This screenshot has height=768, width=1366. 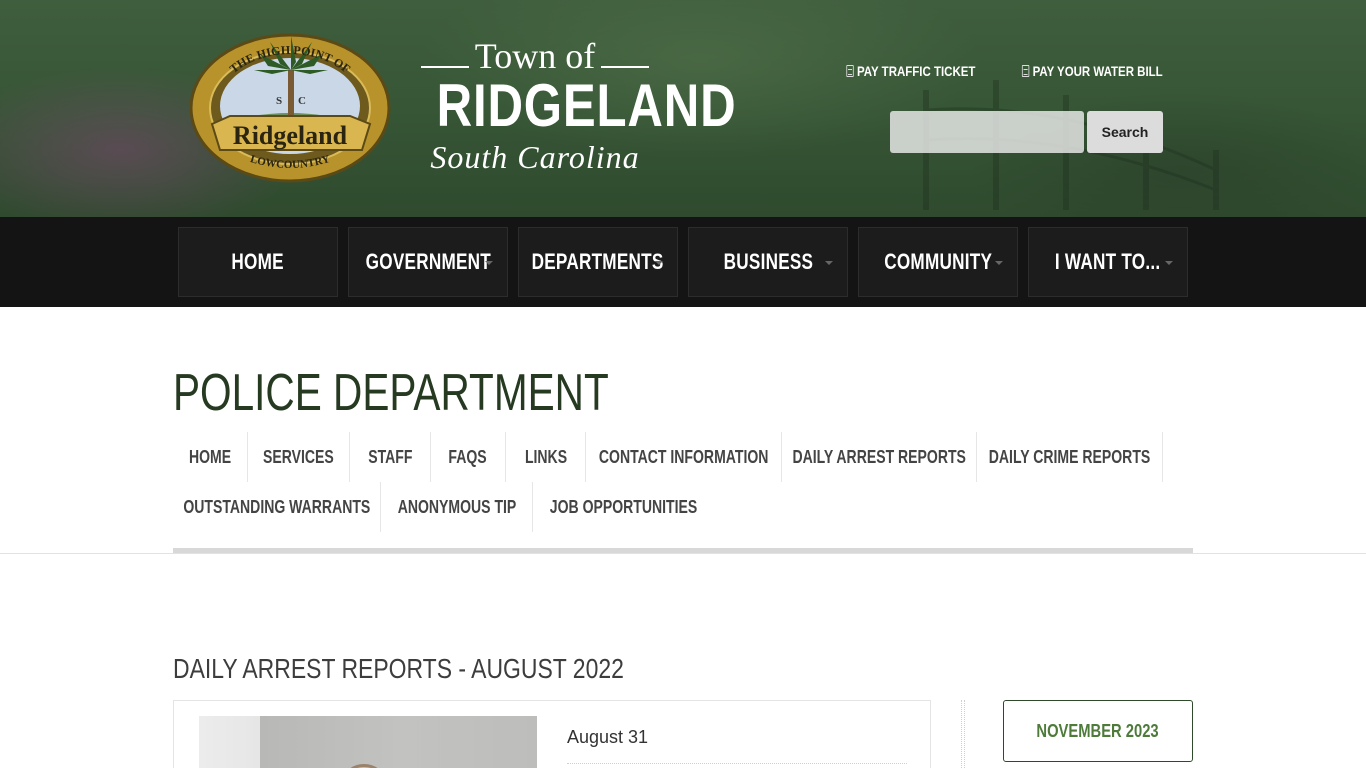 What do you see at coordinates (586, 105) in the screenshot?
I see `wordmark-name: RIDGELAND` at bounding box center [586, 105].